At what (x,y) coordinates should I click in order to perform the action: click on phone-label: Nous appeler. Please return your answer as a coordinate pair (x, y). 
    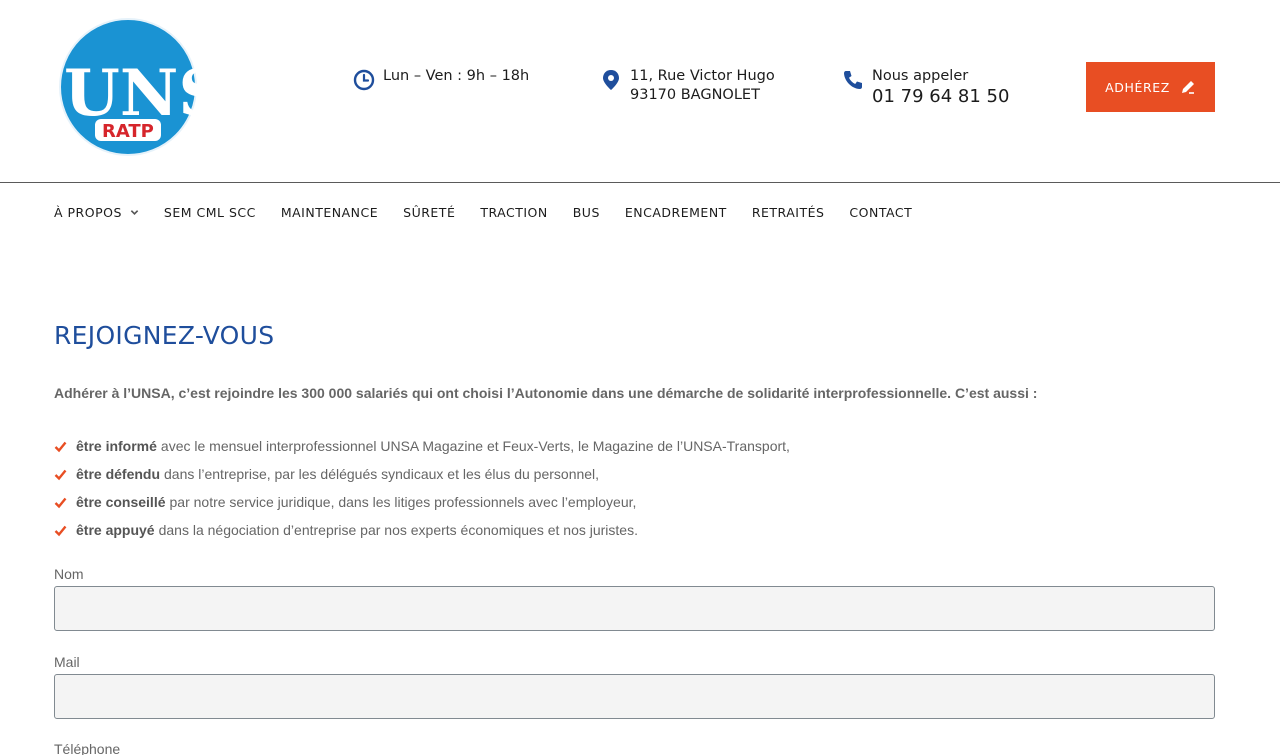
    Looking at the image, I should click on (920, 76).